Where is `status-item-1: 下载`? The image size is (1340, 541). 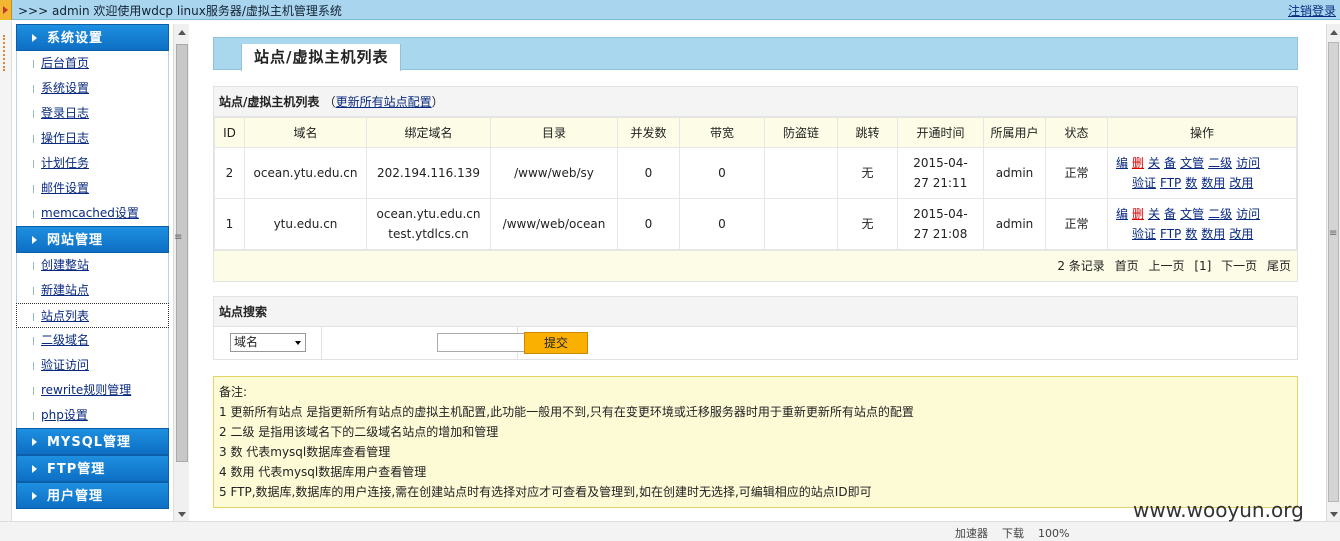
status-item-1: 下载 is located at coordinates (1013, 533).